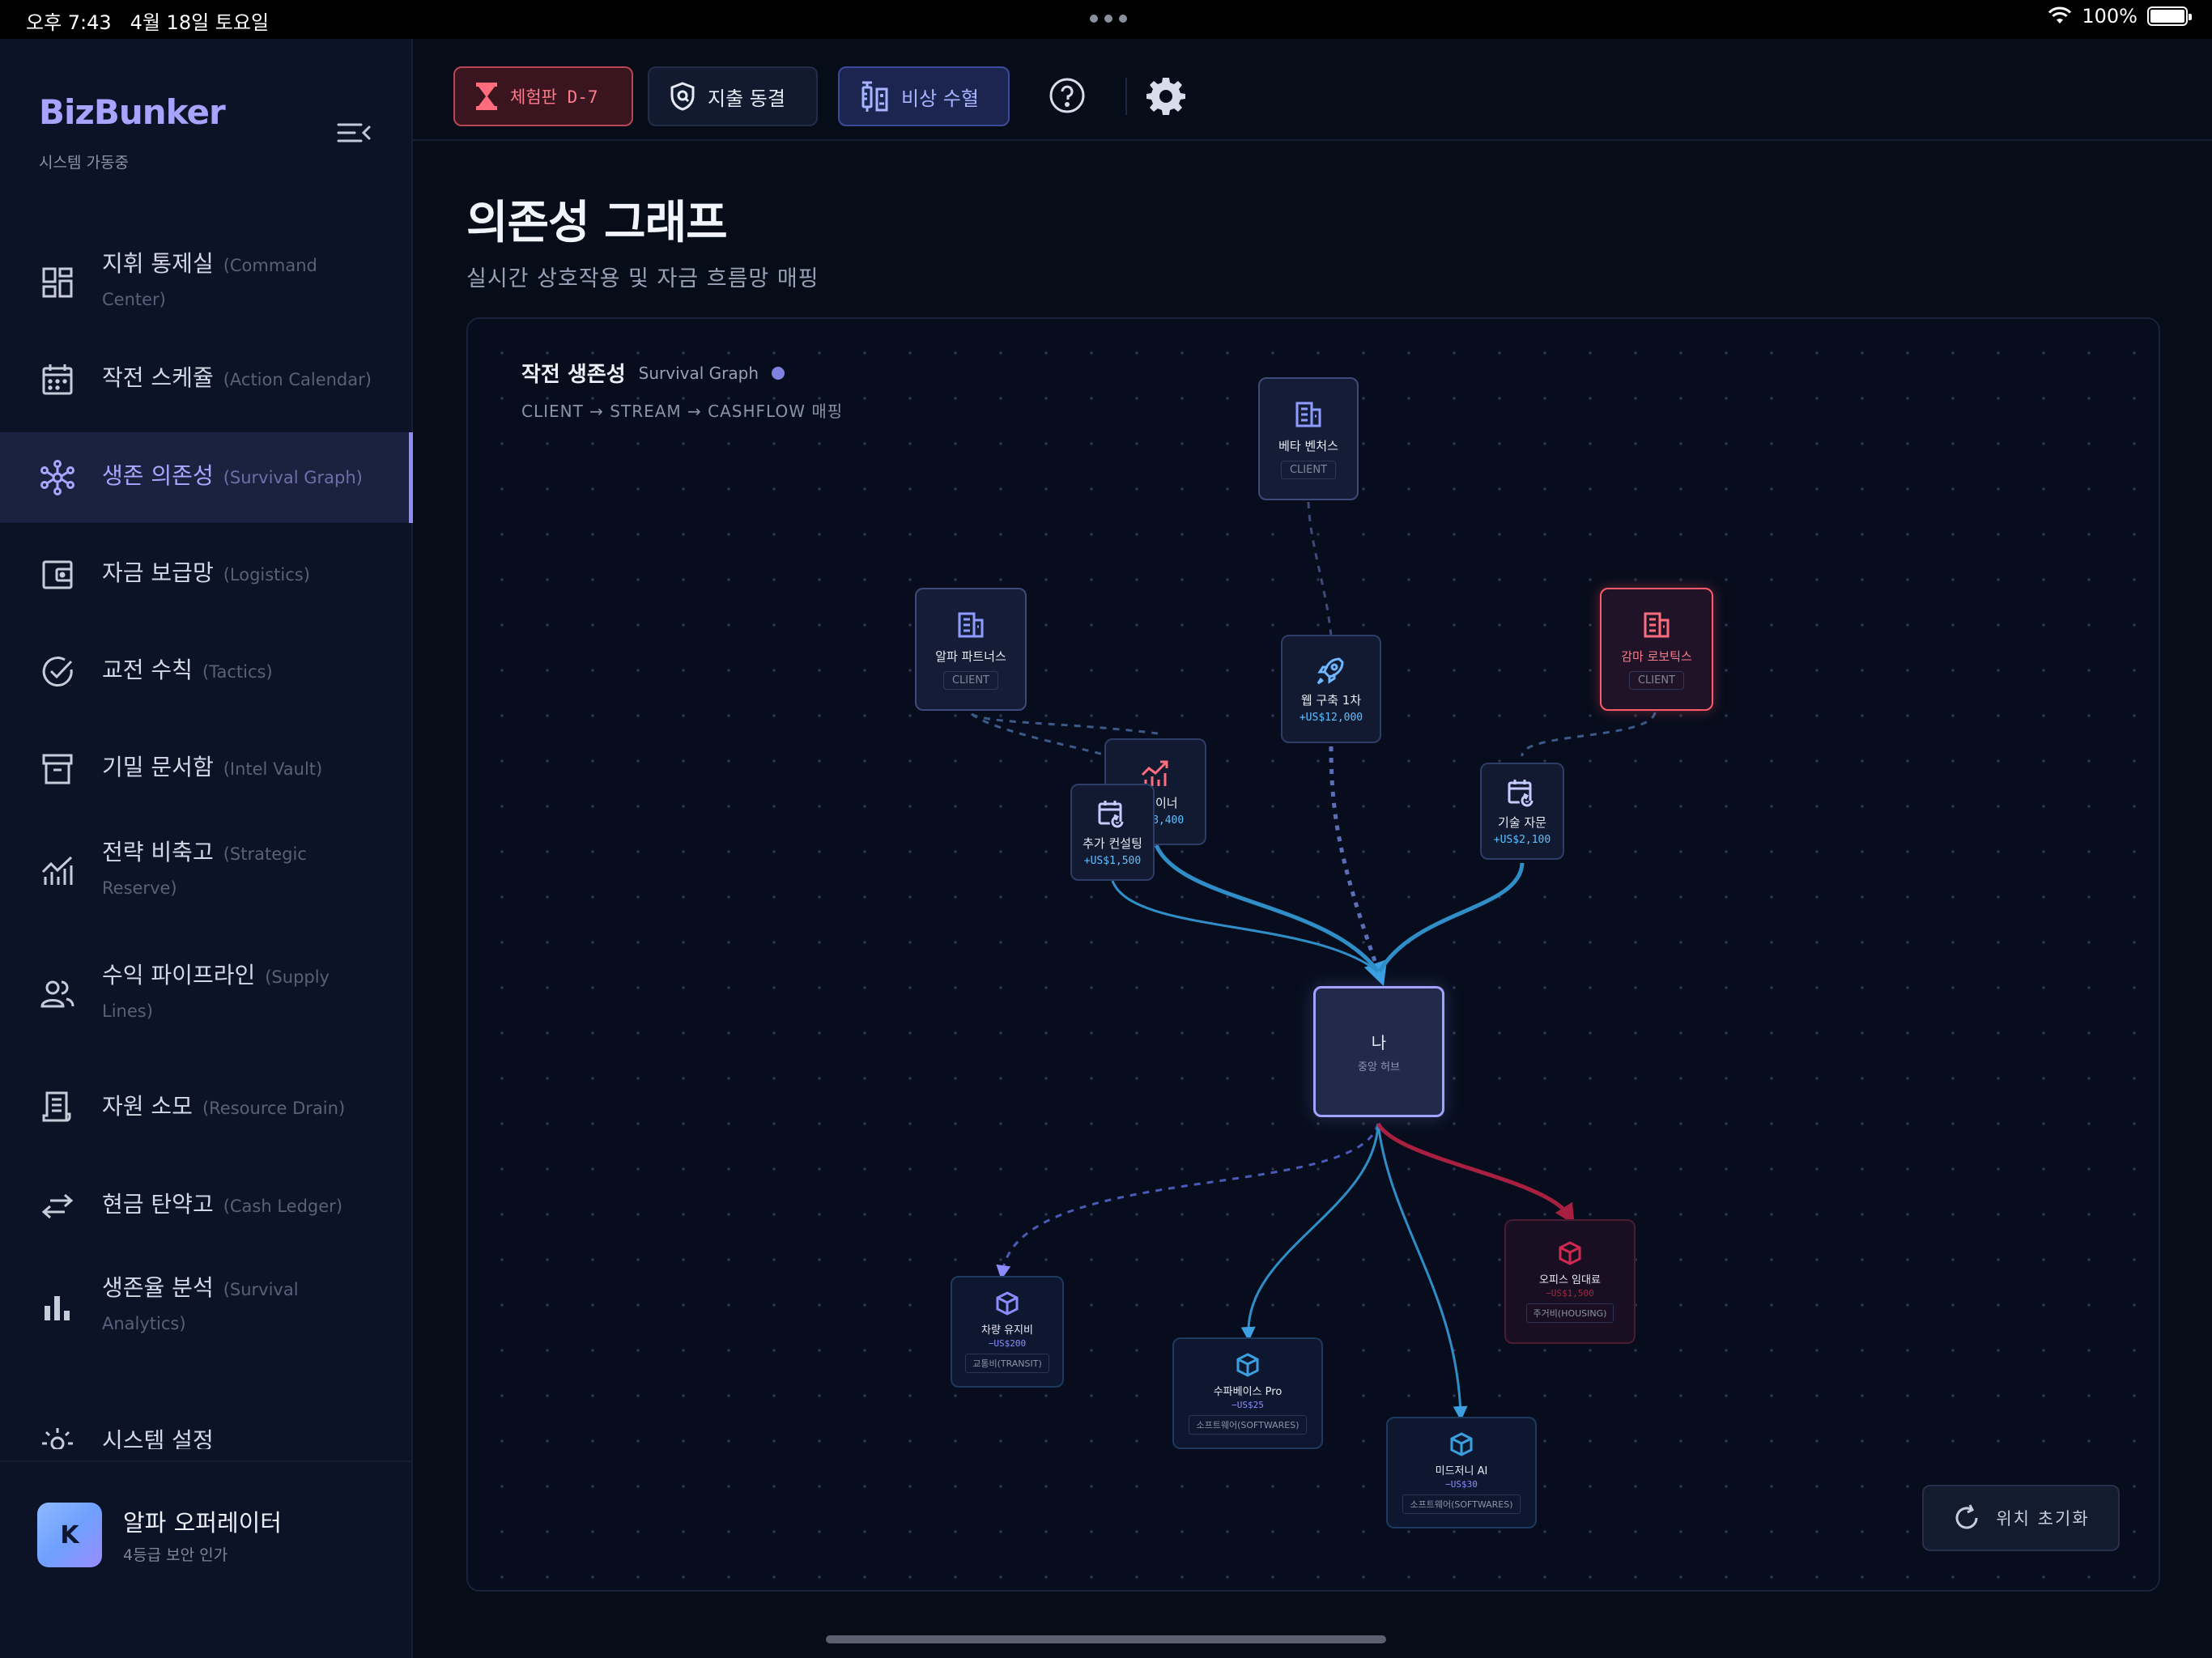 Image resolution: width=2212 pixels, height=1658 pixels. I want to click on wifi-icon, so click(2060, 14).